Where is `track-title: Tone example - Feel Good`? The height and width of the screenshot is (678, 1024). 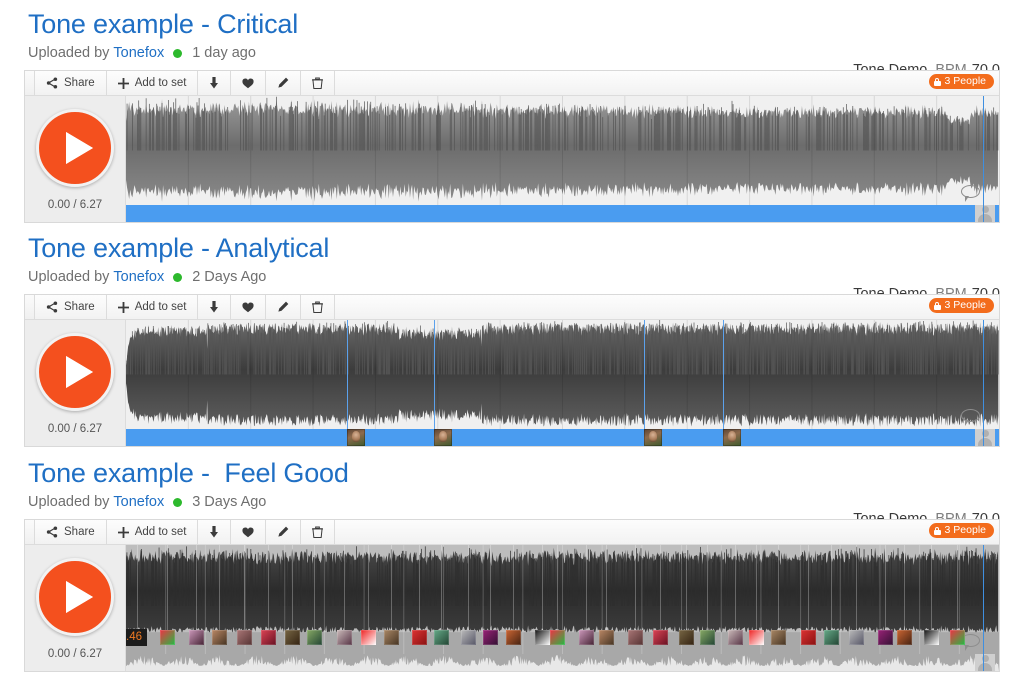
track-title: Tone example - Feel Good is located at coordinates (514, 473).